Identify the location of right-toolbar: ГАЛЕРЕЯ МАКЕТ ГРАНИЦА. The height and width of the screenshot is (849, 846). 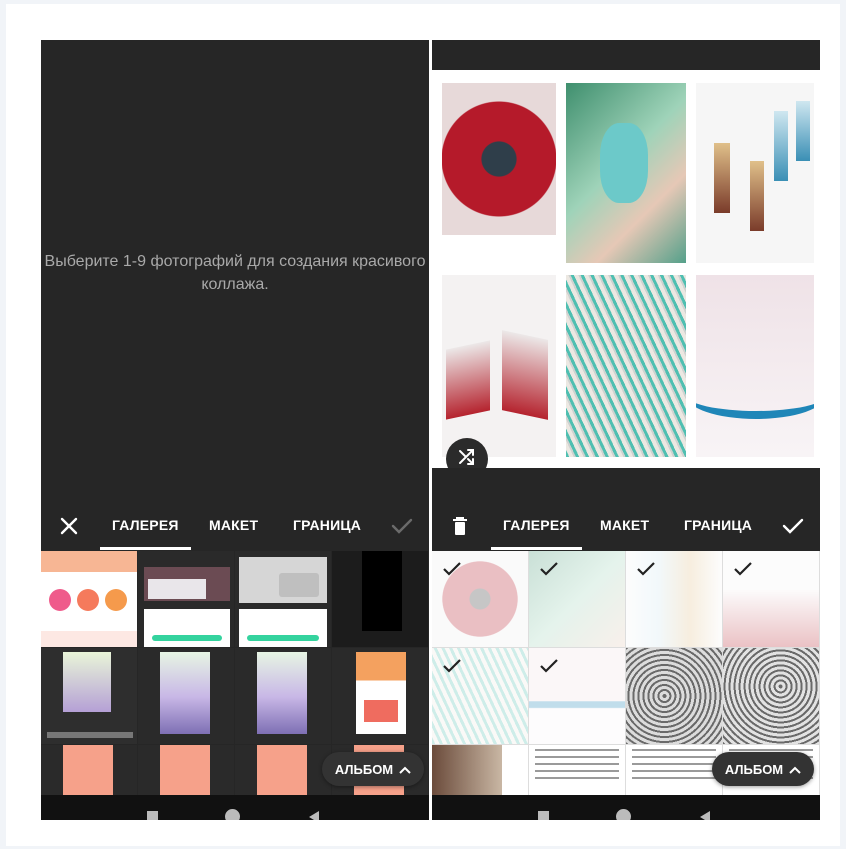
(626, 526).